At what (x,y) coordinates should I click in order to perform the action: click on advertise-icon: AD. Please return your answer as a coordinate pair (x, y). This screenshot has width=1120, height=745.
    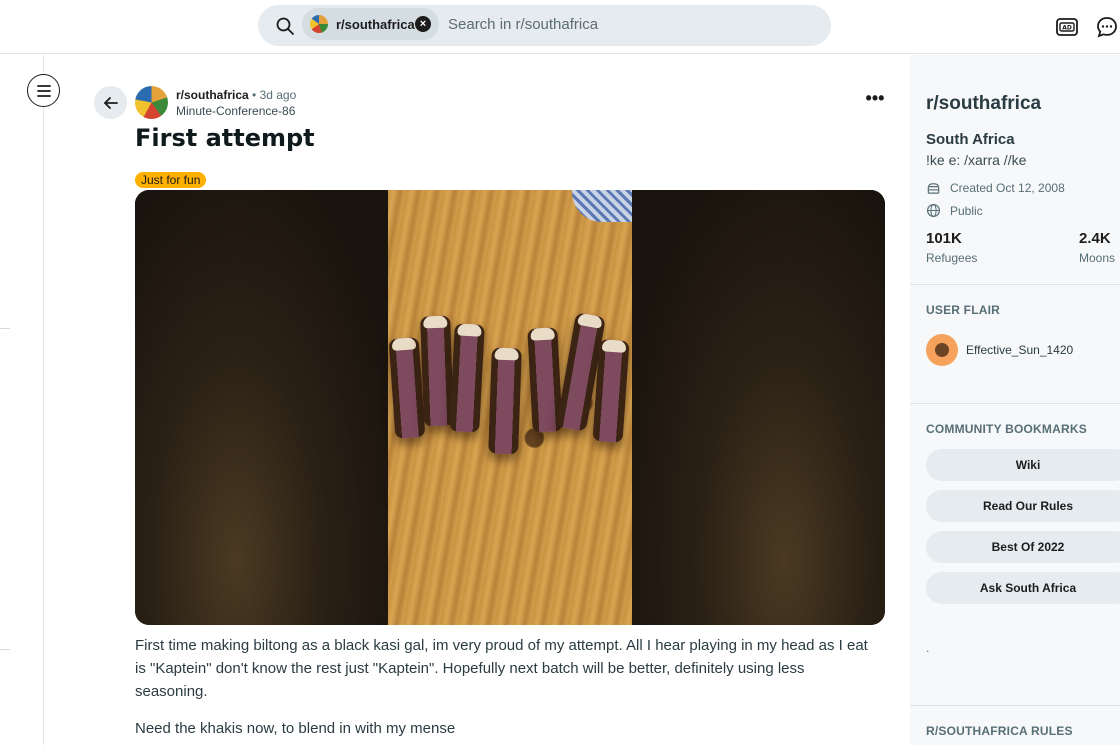
    Looking at the image, I should click on (1067, 27).